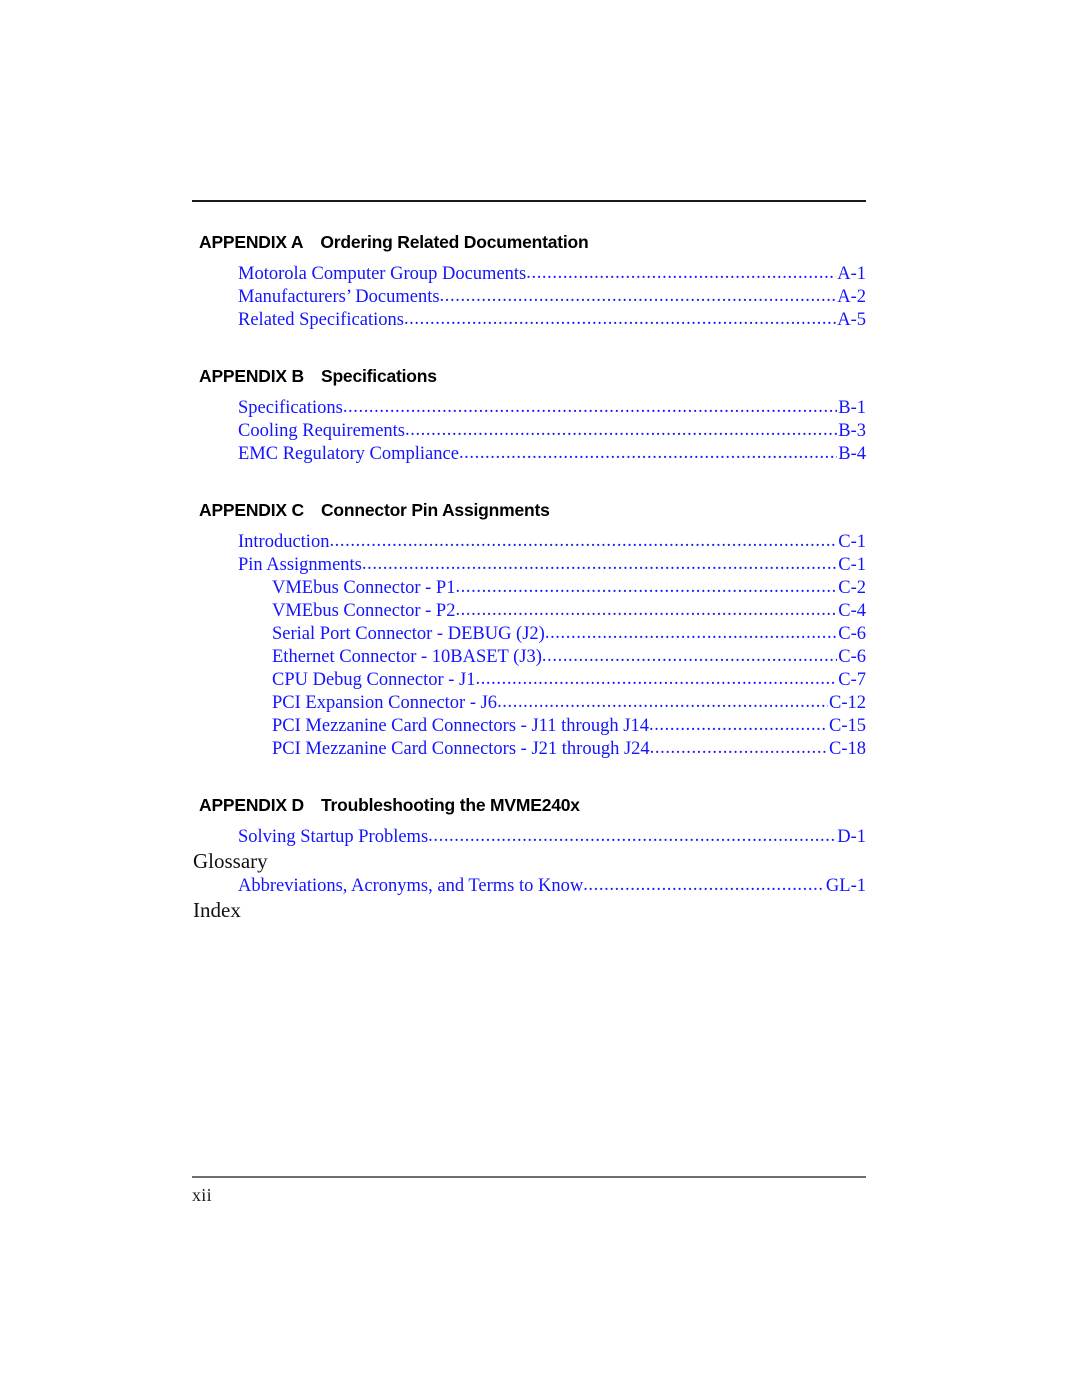 This screenshot has height=1397, width=1080. Describe the element at coordinates (382, 274) in the screenshot. I see `toc-entry-title: Motorola Computer Group Documents` at that location.